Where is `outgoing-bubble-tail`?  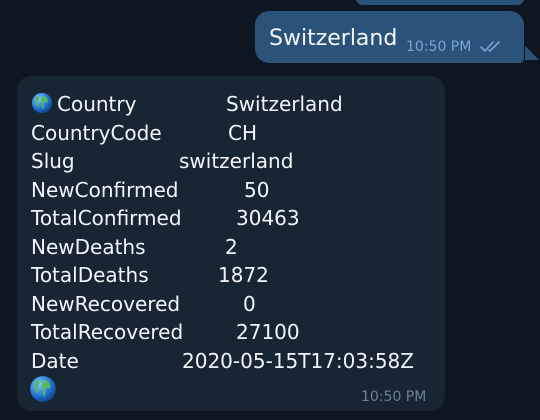
outgoing-bubble-tail is located at coordinates (532, 53).